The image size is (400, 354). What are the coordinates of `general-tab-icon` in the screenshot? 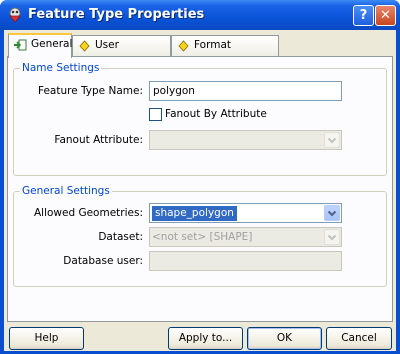 It's located at (20, 45).